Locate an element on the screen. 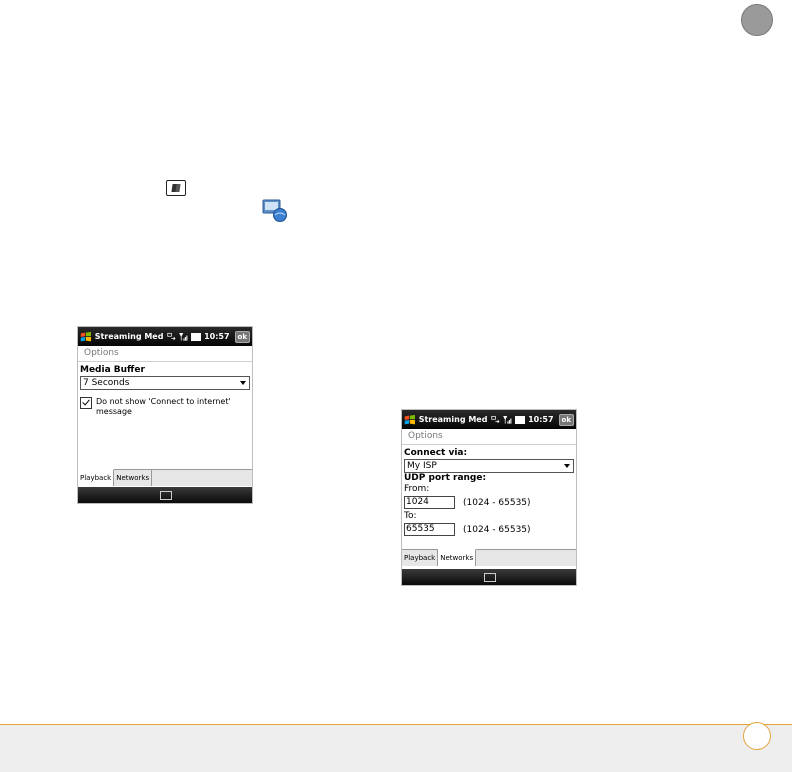 Image resolution: width=792 pixels, height=772 pixels. udp-port-range-label: UDP port range: is located at coordinates (445, 478).